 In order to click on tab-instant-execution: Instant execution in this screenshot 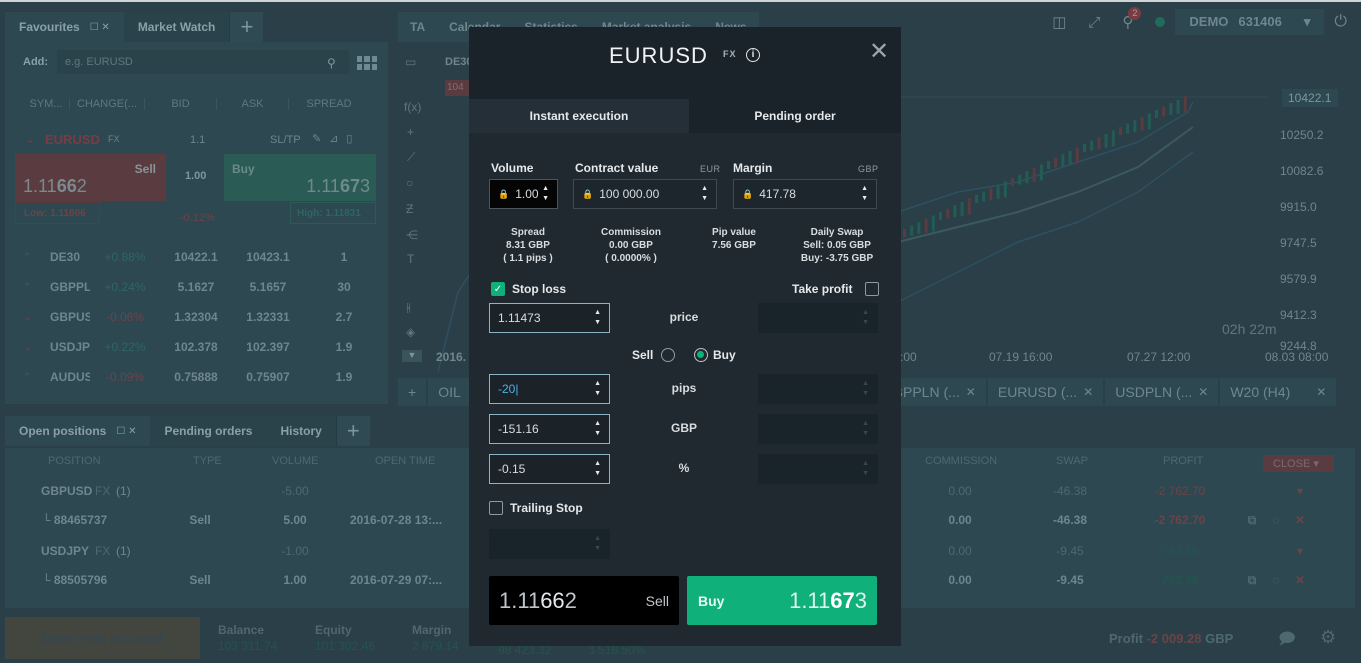, I will do `click(579, 116)`.